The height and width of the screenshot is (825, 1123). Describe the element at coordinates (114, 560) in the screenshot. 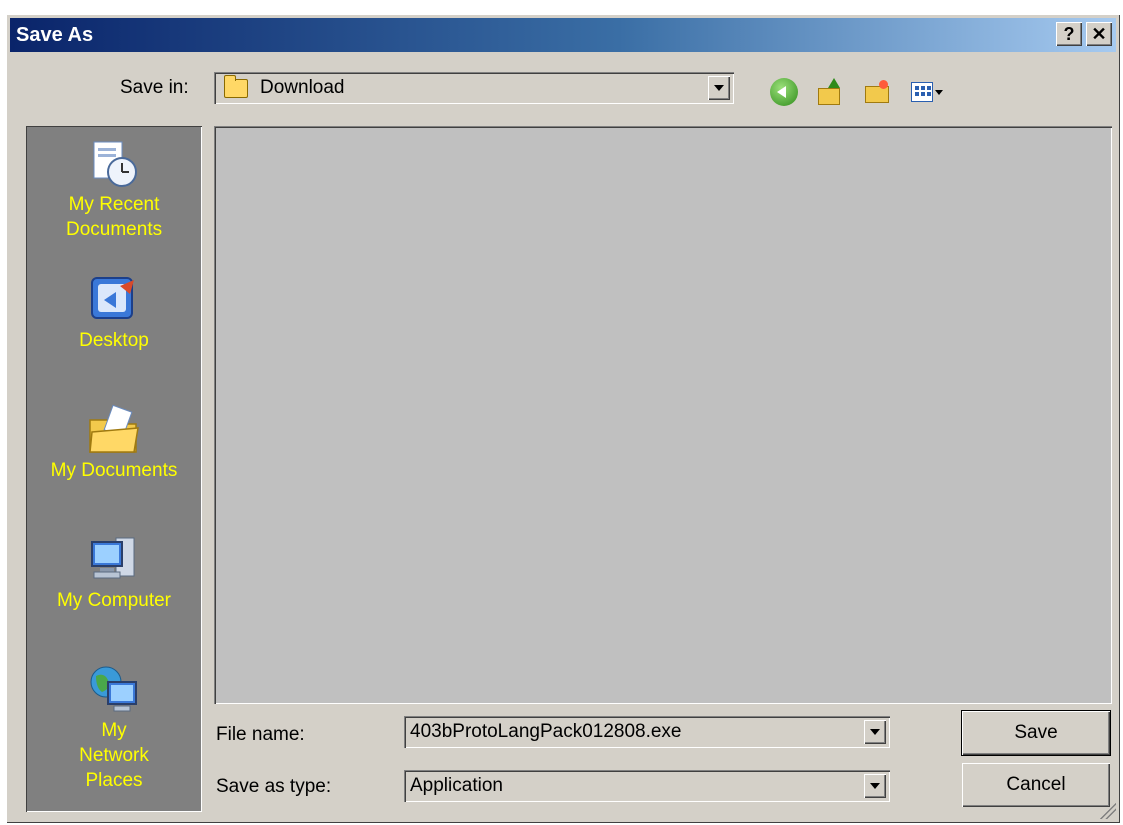

I see `my-computer-icon` at that location.